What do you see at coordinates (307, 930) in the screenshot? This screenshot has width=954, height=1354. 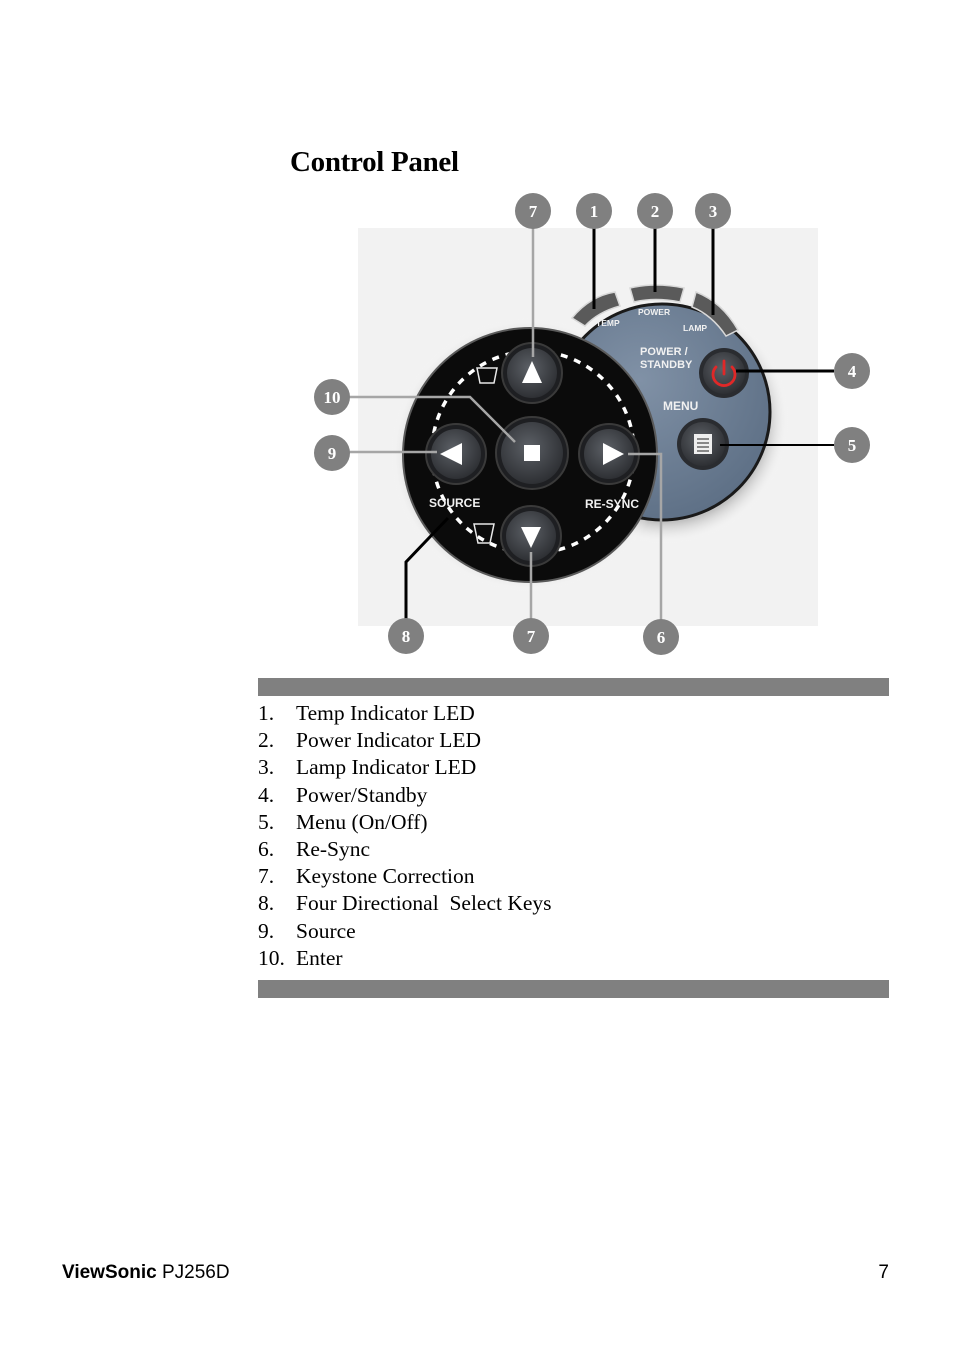 I see `legend-item: 9. Source` at bounding box center [307, 930].